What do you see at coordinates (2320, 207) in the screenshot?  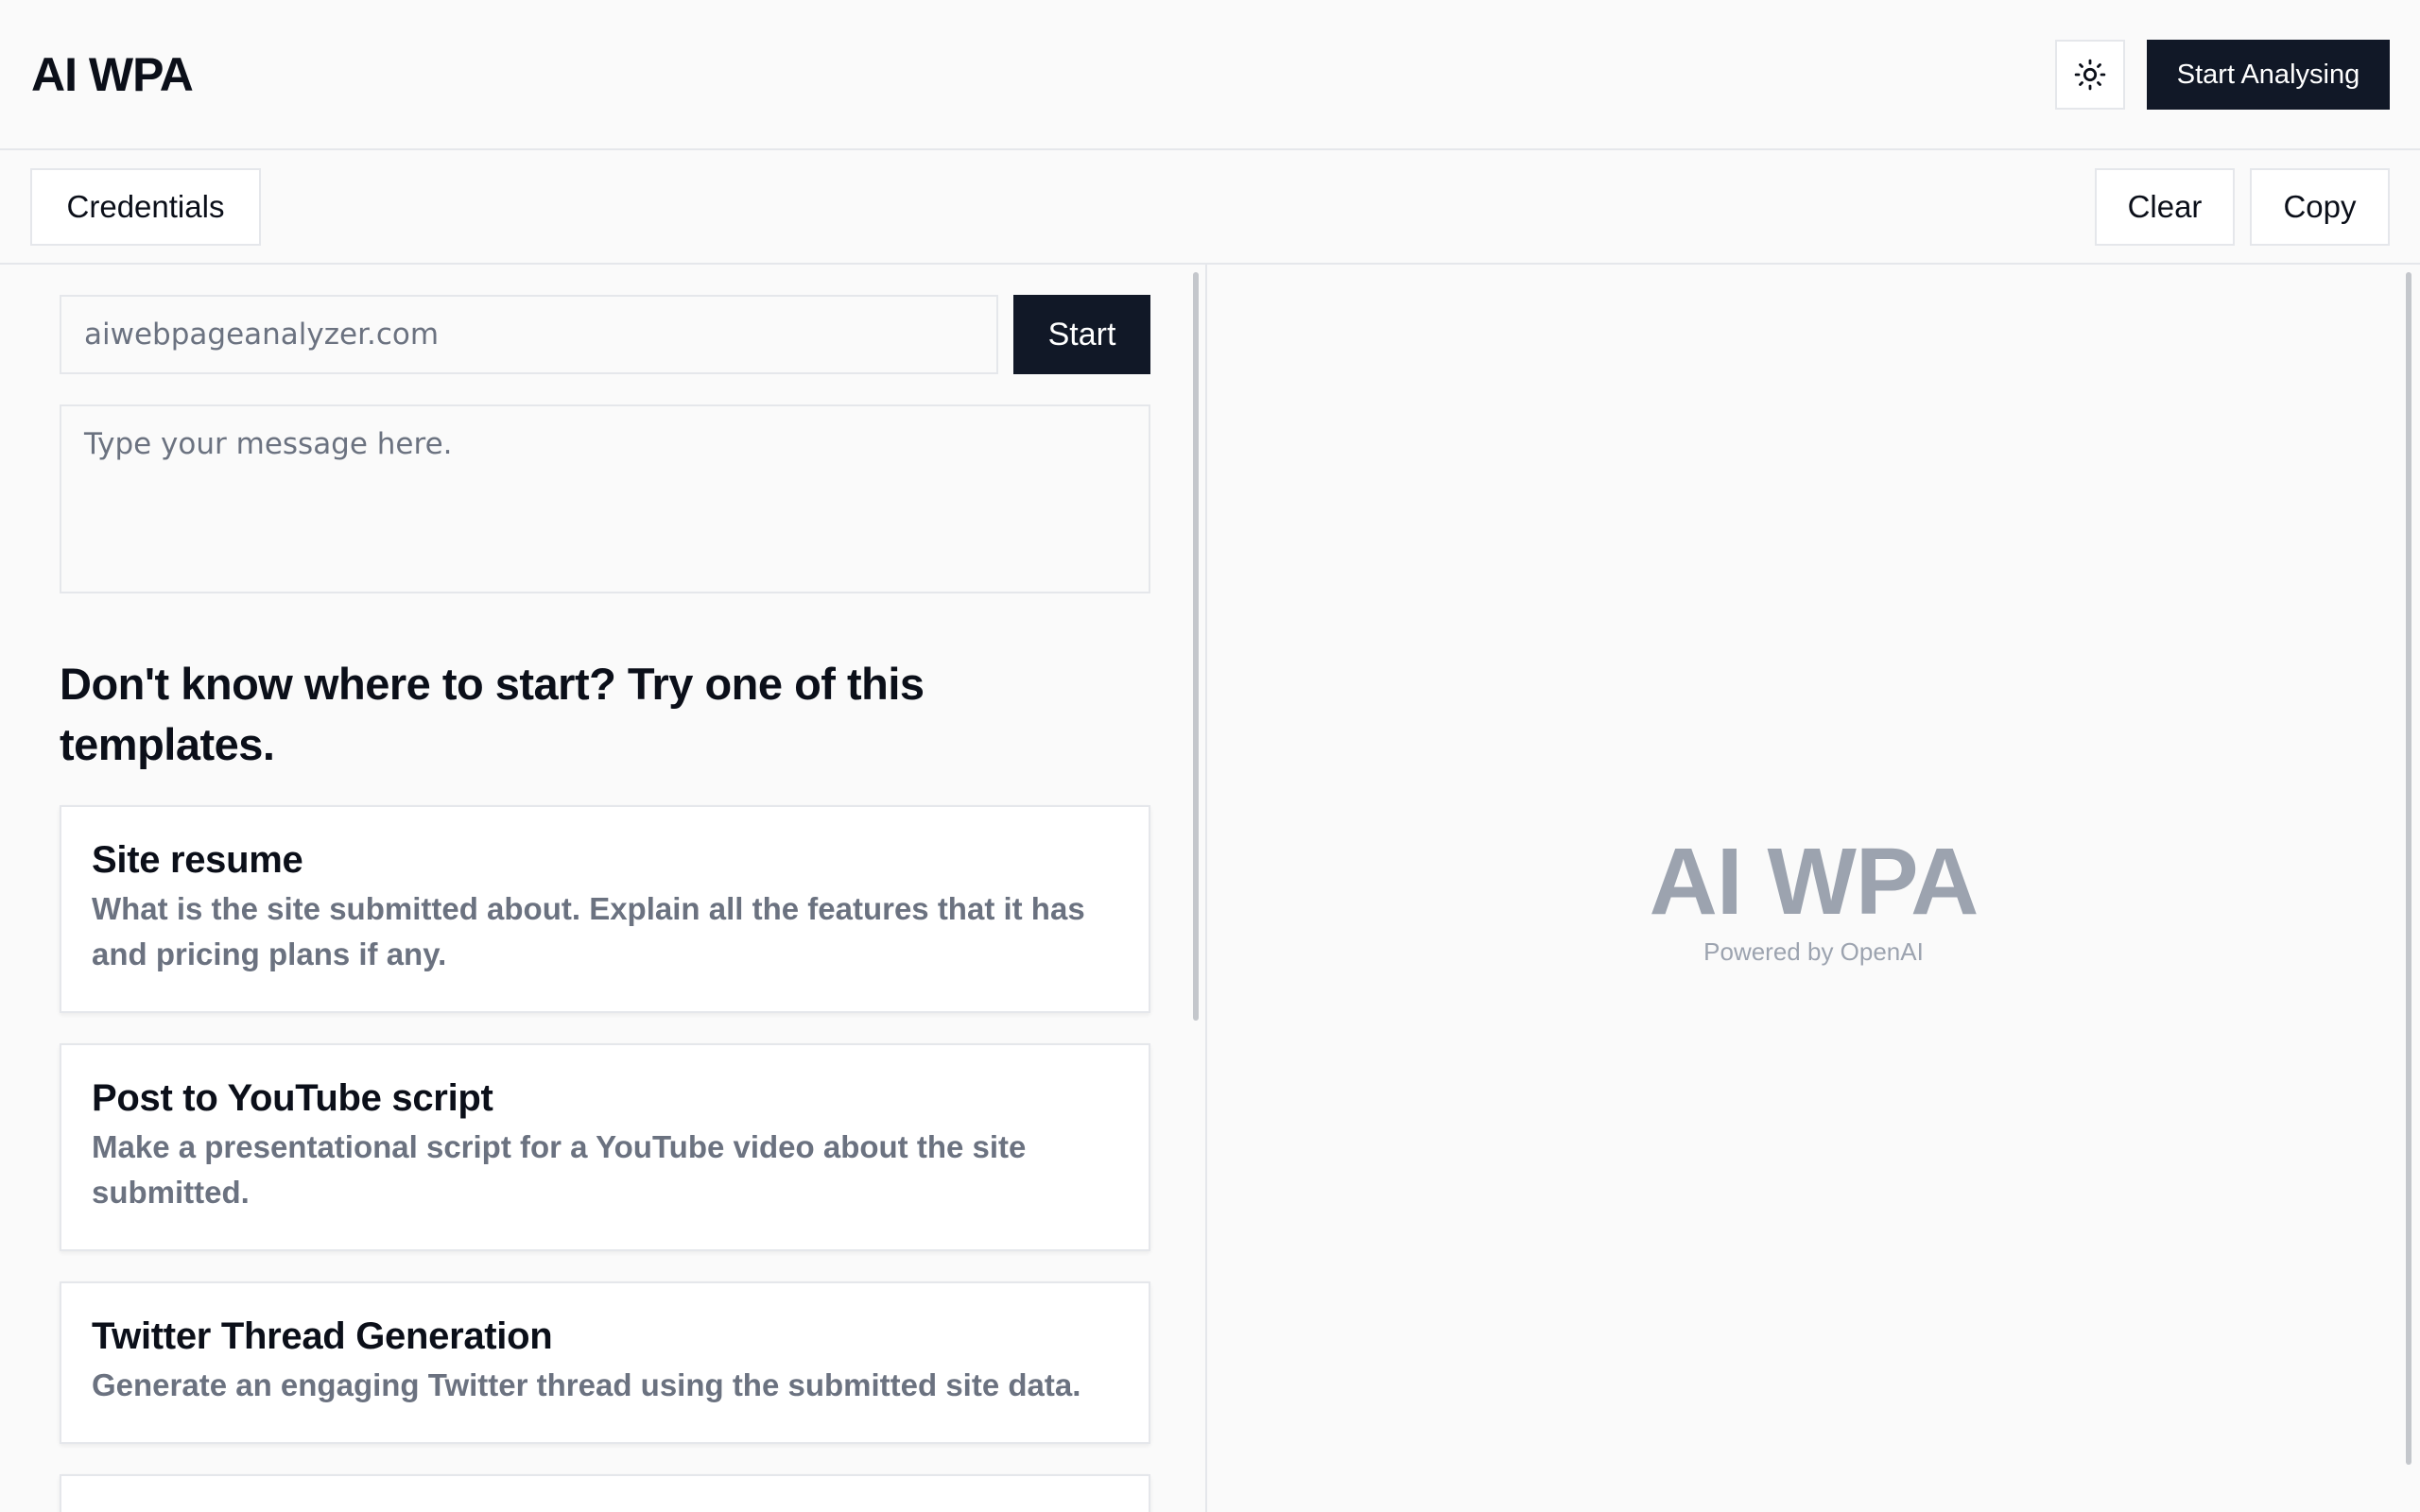 I see `copy-button: Copy` at bounding box center [2320, 207].